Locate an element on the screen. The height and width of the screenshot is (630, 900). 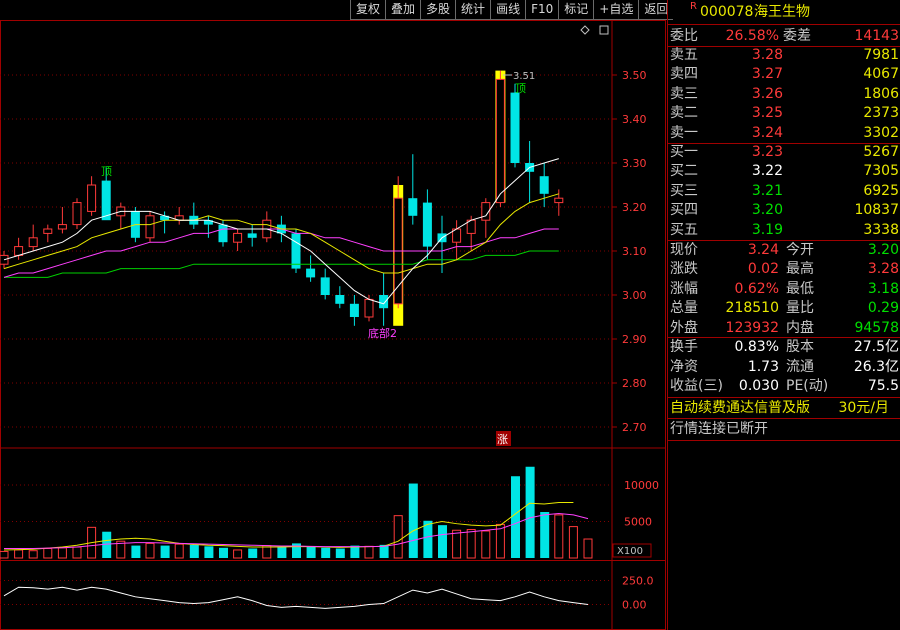
stat-value: 0.29 is located at coordinates (883, 308).